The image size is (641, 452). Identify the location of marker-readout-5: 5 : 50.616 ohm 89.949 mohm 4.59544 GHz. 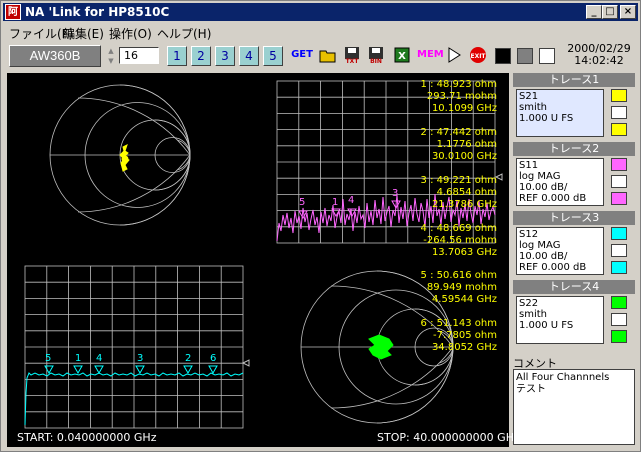
(442, 288).